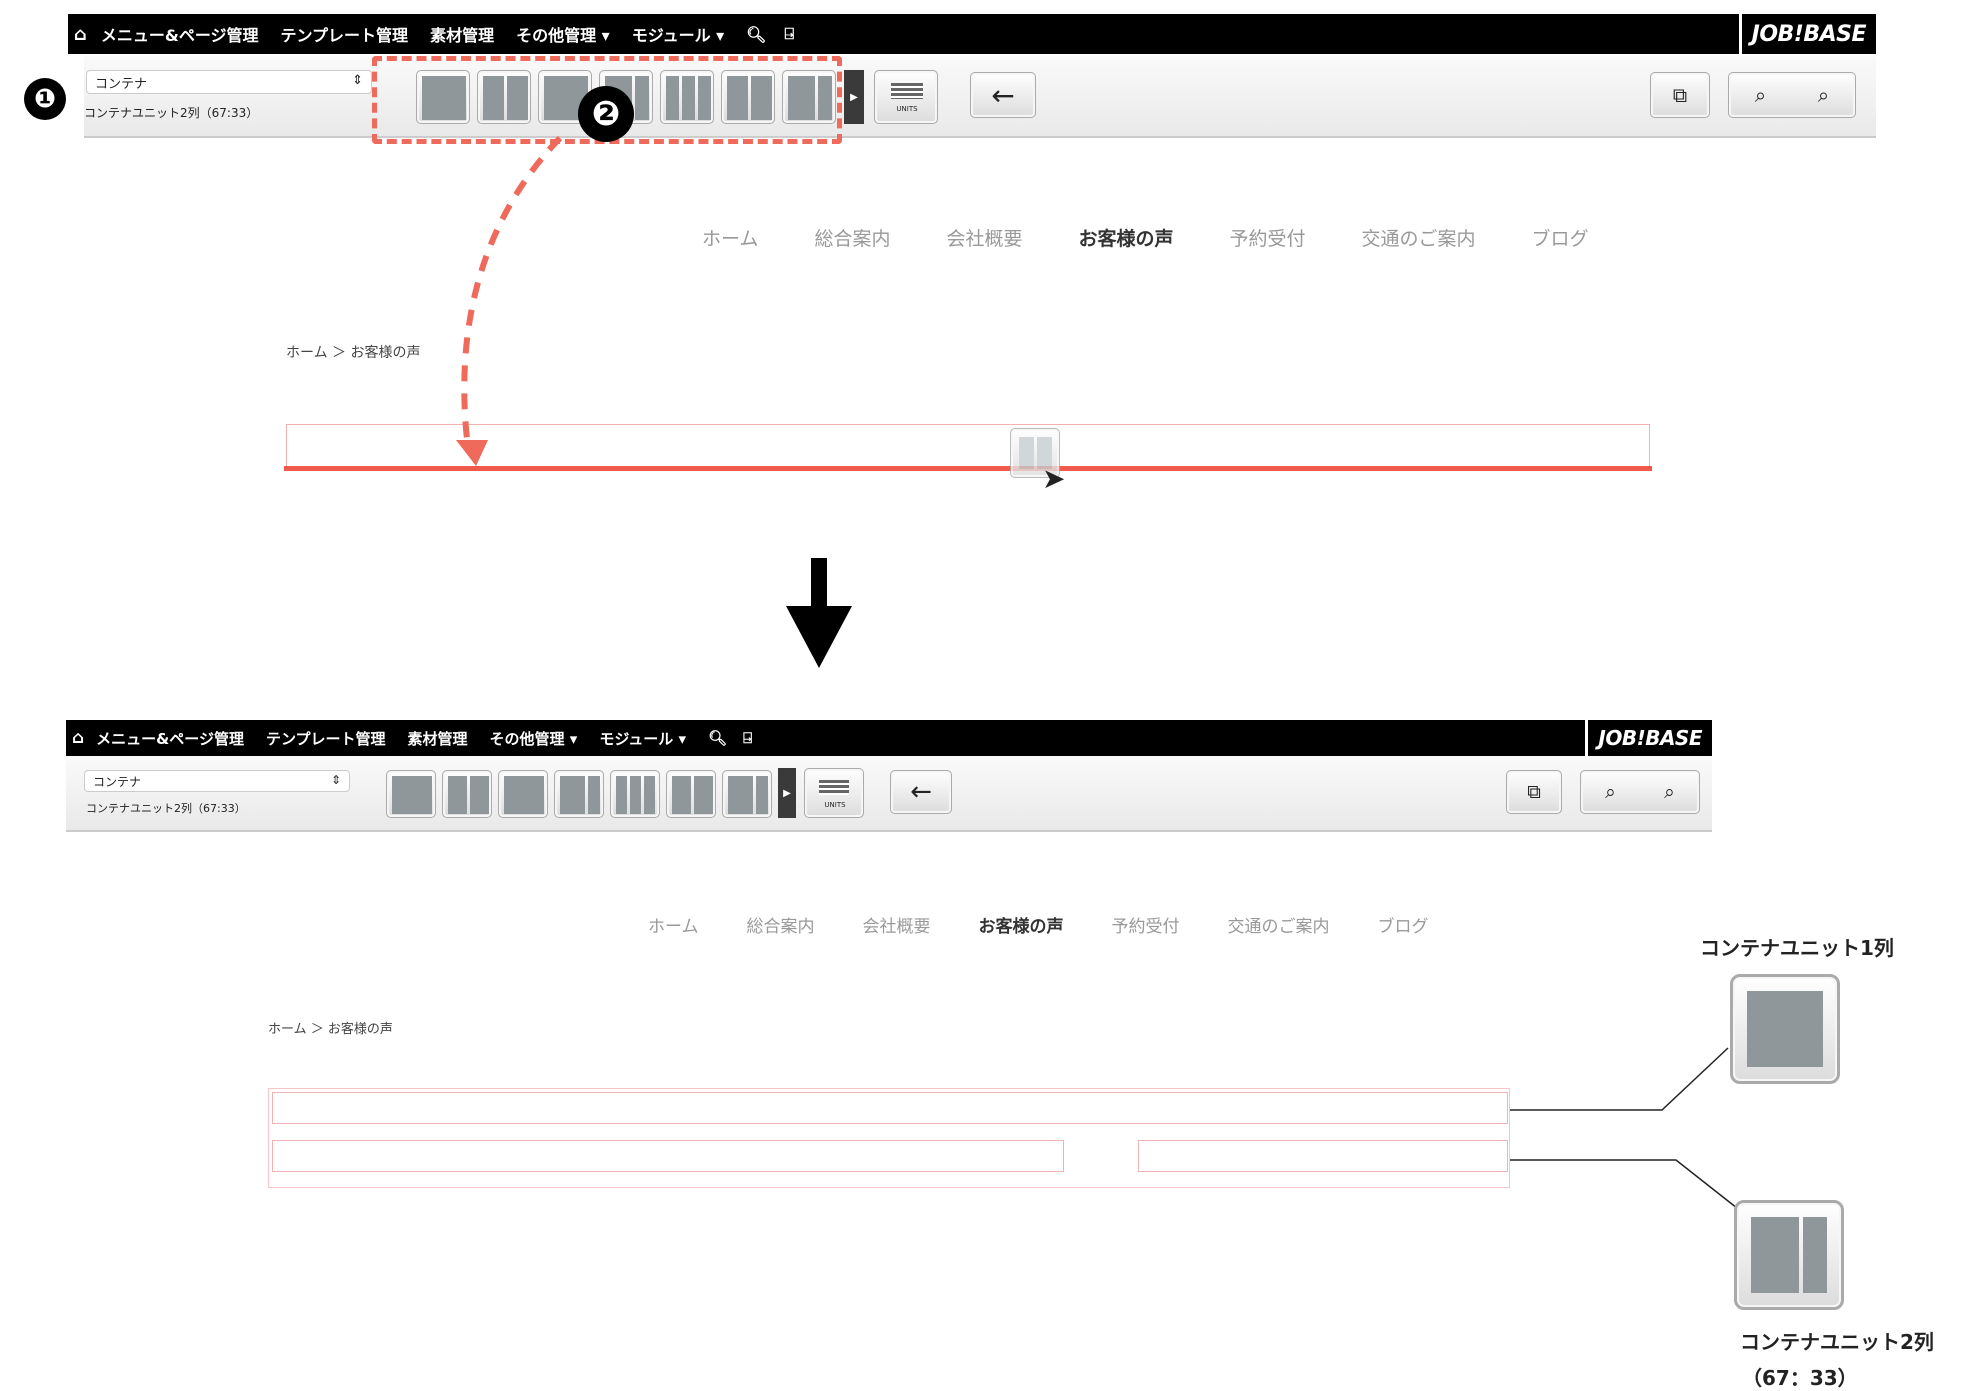 Image resolution: width=1976 pixels, height=1391 pixels. What do you see at coordinates (512, 292) in the screenshot?
I see `drag-path-curve` at bounding box center [512, 292].